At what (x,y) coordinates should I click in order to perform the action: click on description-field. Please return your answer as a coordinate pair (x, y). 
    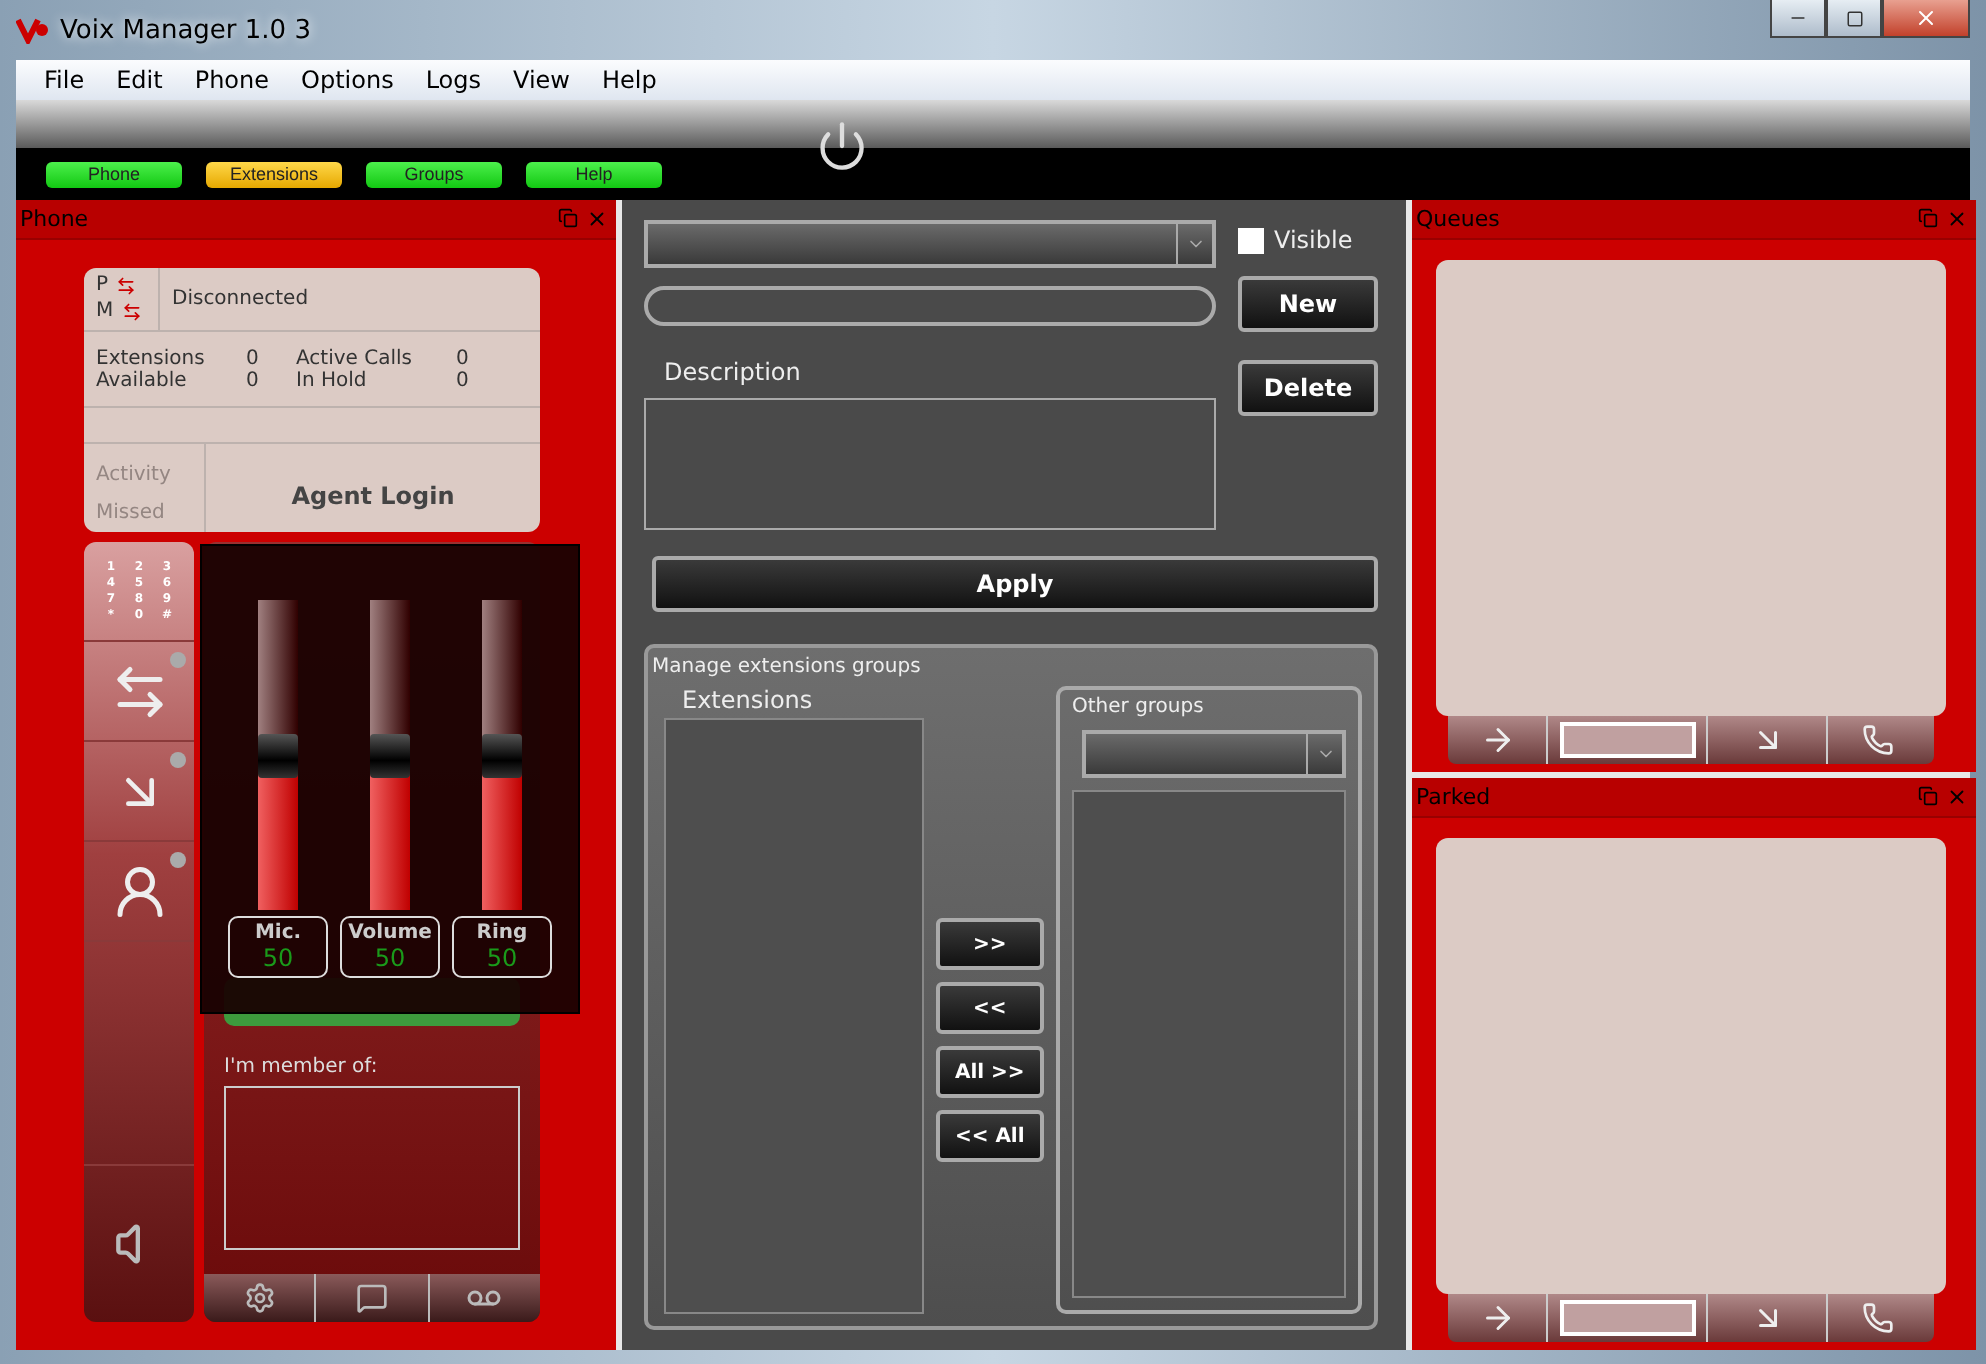
    Looking at the image, I should click on (930, 464).